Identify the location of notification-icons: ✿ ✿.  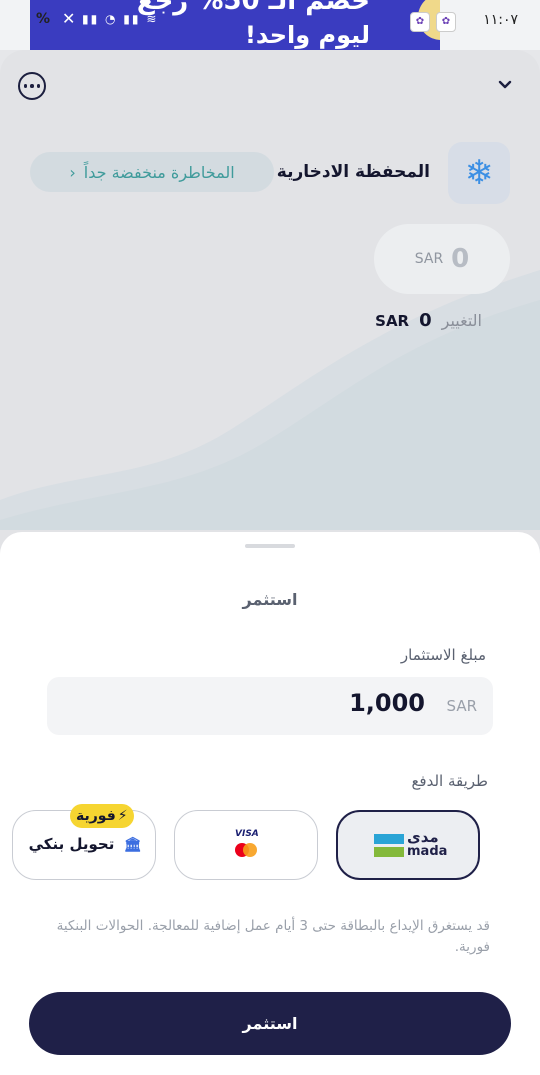
(433, 22).